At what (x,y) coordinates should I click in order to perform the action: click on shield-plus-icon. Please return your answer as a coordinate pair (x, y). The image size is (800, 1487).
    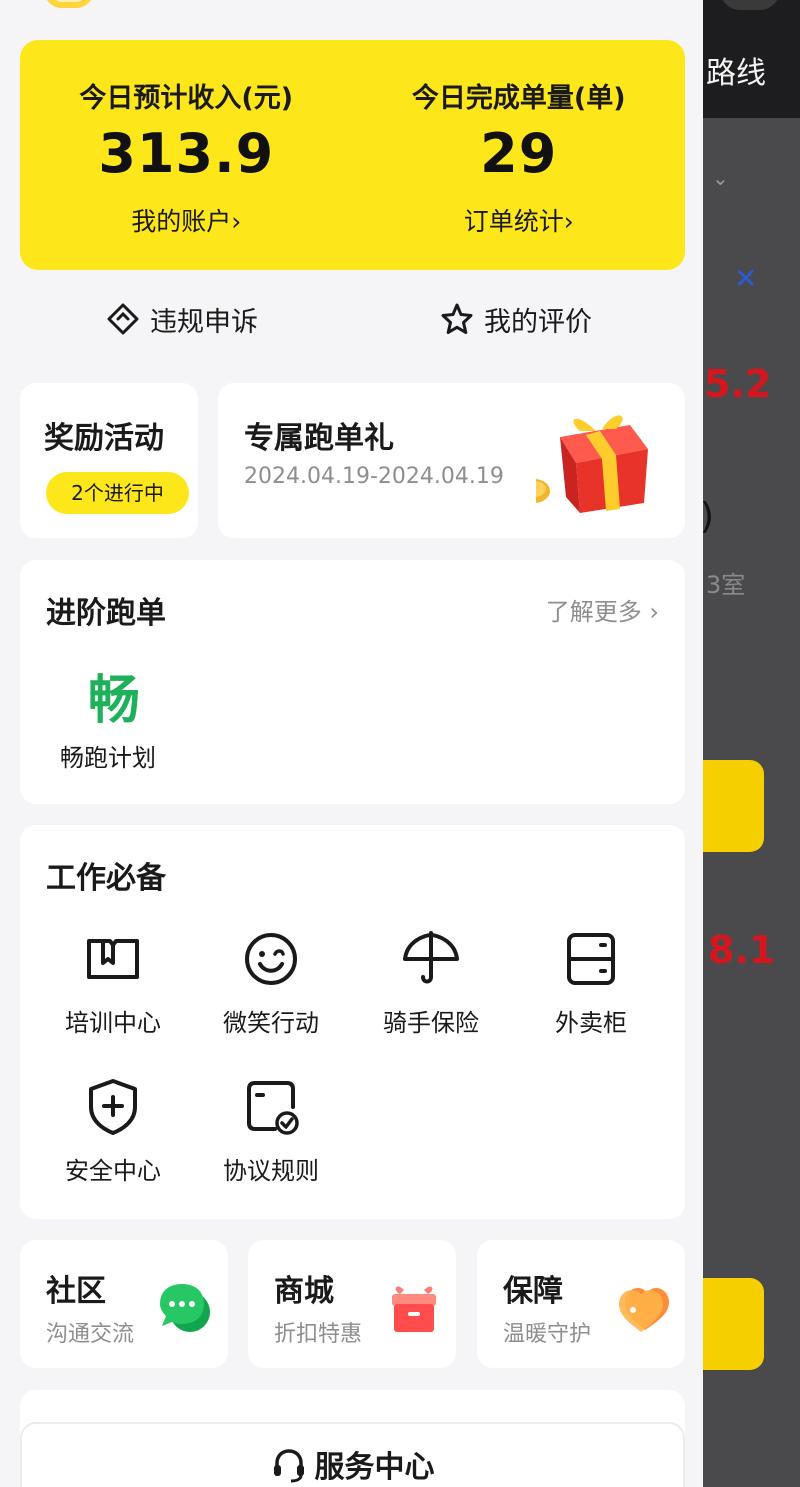
    Looking at the image, I should click on (113, 1107).